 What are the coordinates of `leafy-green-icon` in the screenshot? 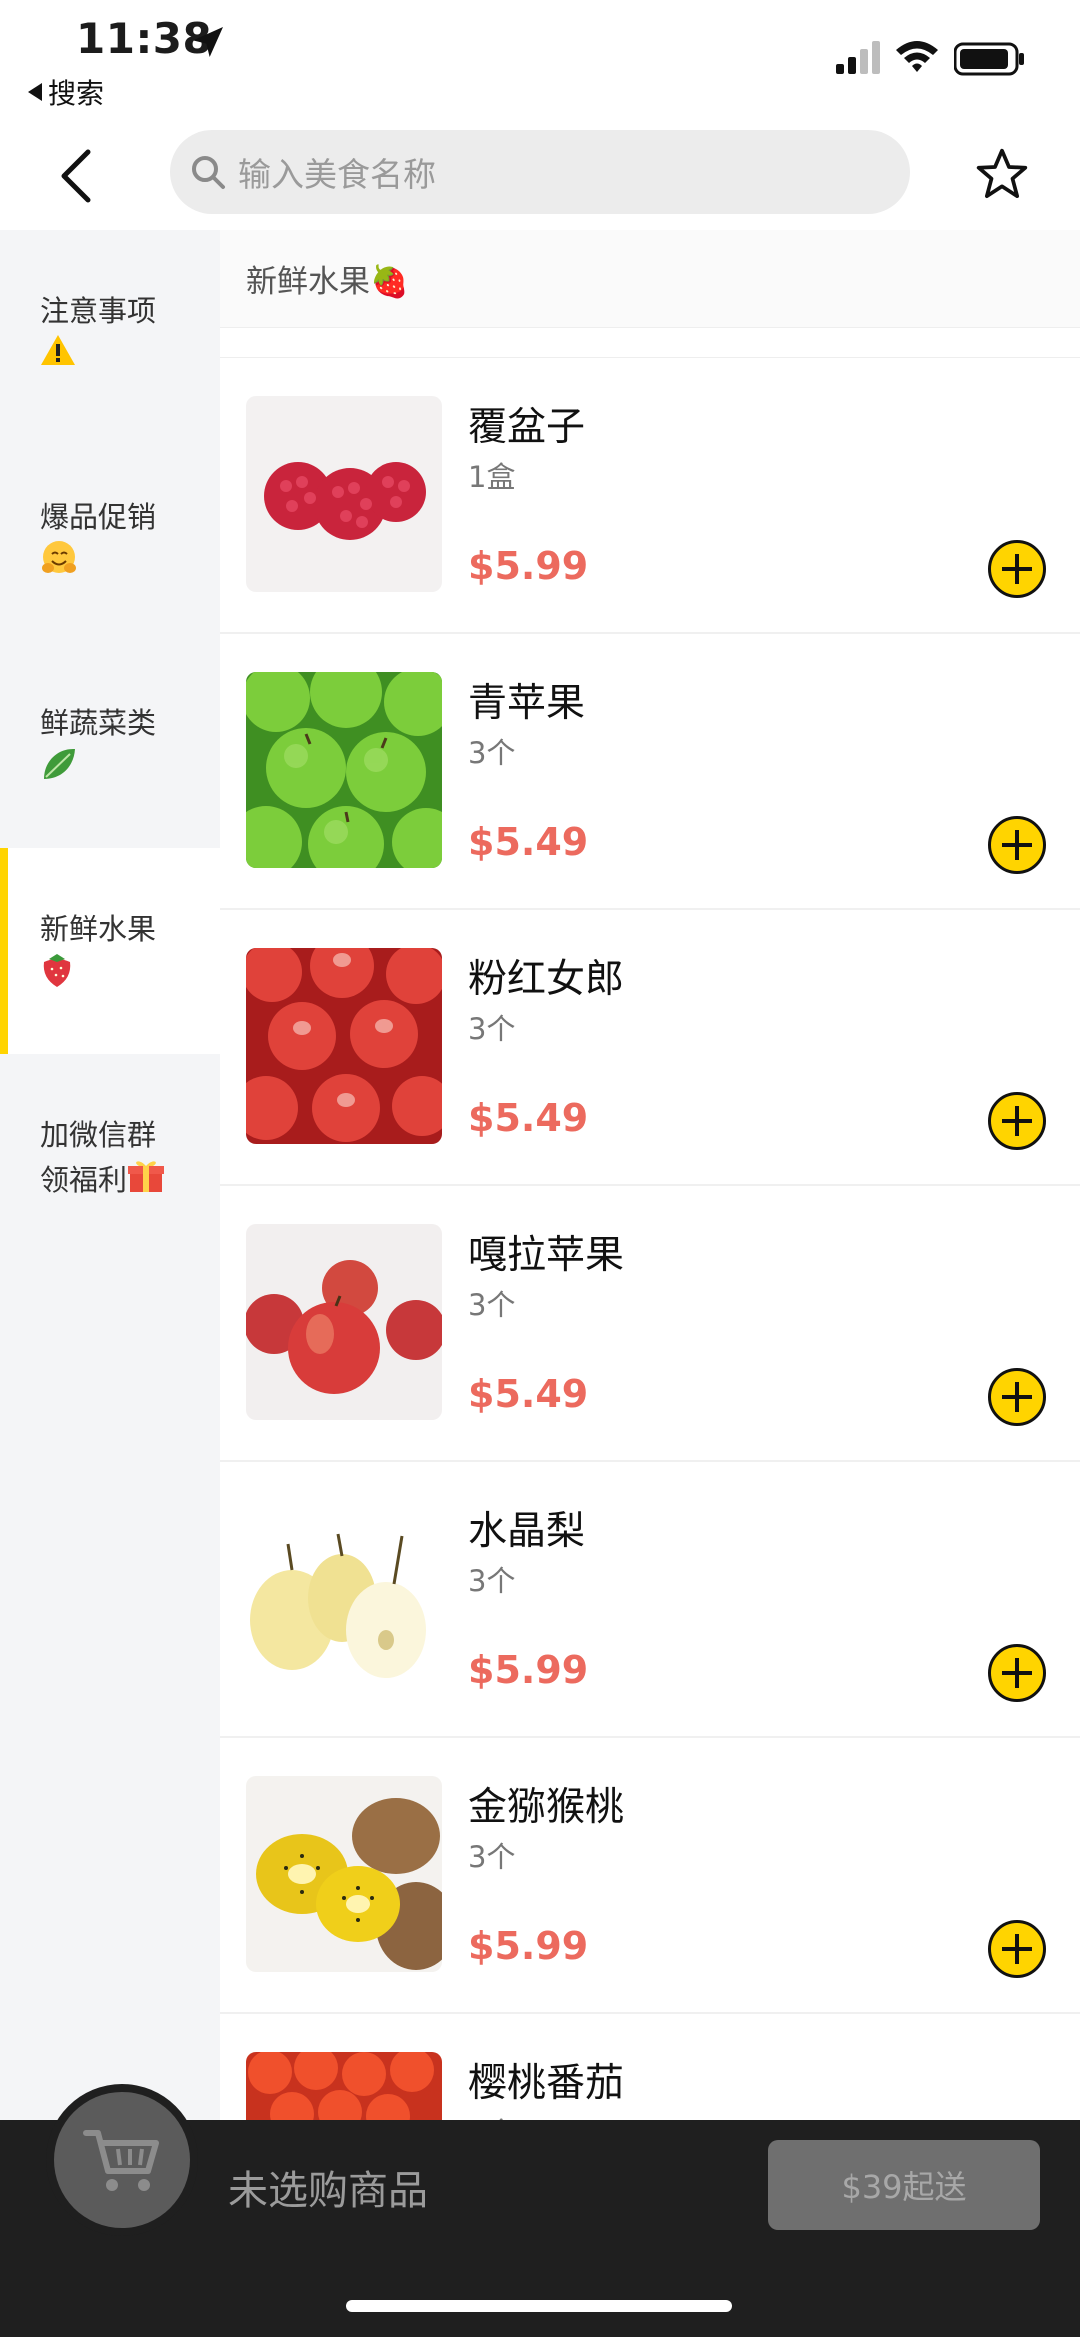 It's located at (59, 766).